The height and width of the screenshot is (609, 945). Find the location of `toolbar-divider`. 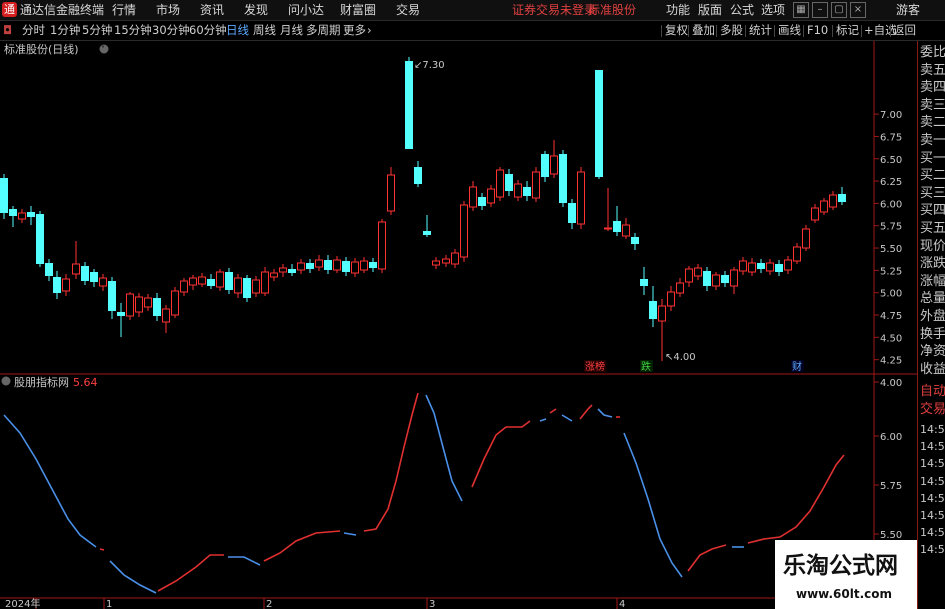

toolbar-divider is located at coordinates (774, 31).